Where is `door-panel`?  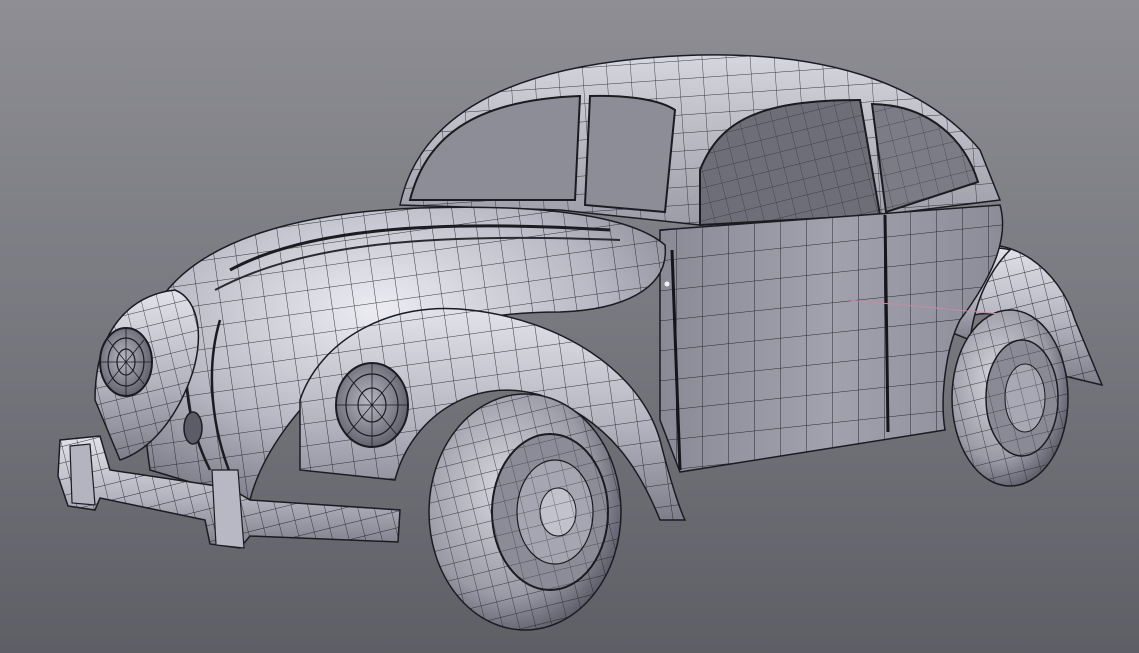
door-panel is located at coordinates (831, 338).